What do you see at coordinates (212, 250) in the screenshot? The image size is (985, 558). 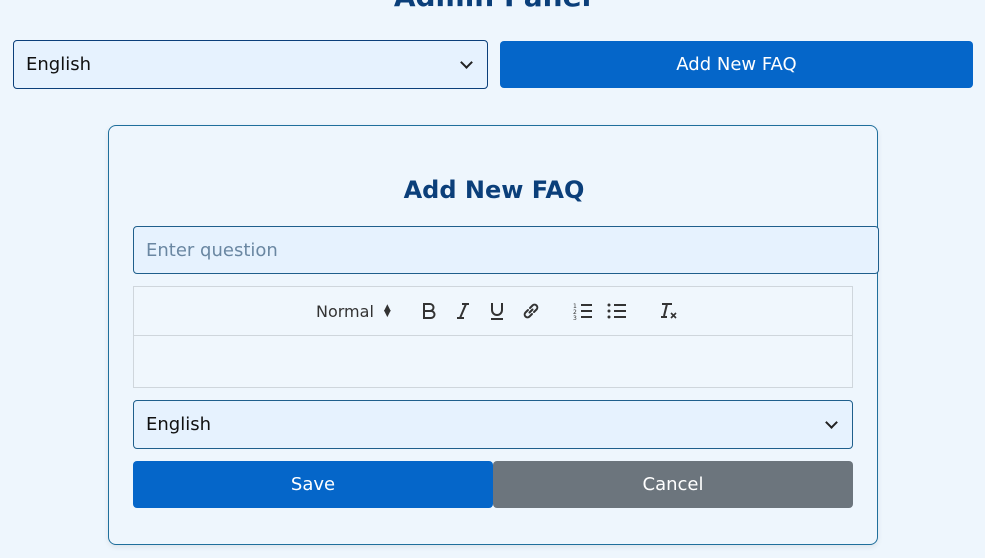 I see `question-placeholder: Enter question` at bounding box center [212, 250].